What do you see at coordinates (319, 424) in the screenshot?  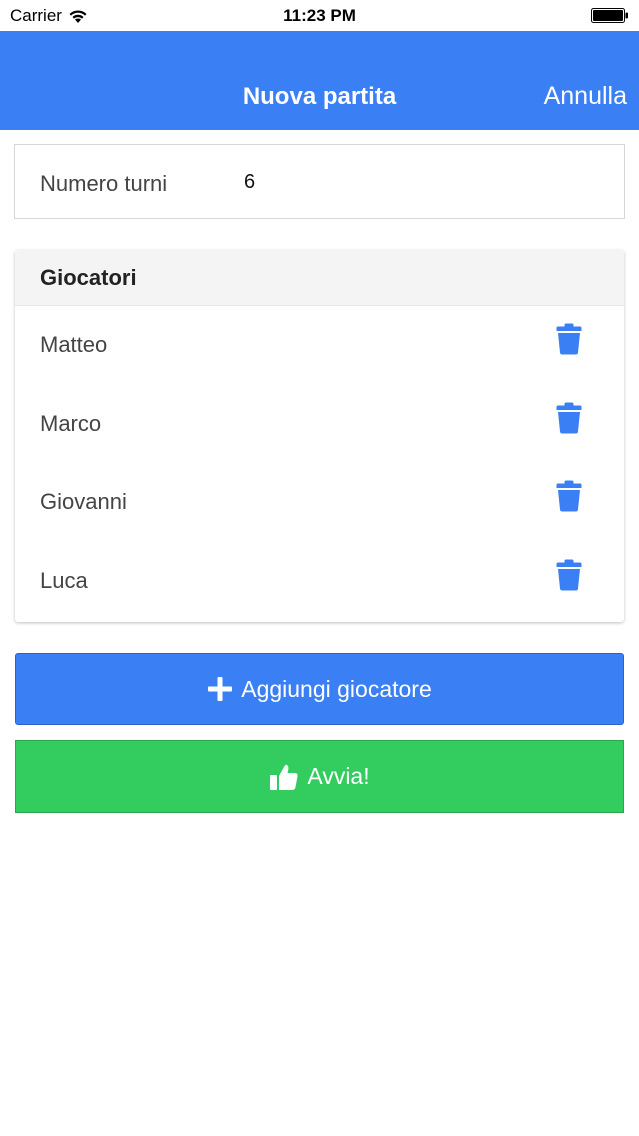 I see `player-row: Marco` at bounding box center [319, 424].